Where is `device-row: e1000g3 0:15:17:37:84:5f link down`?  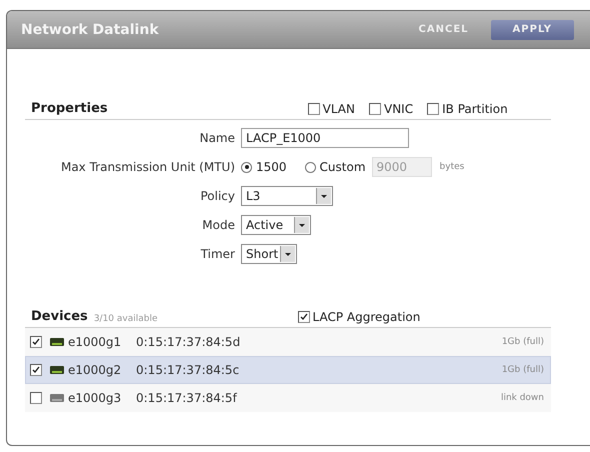
device-row: e1000g3 0:15:17:37:84:5f link down is located at coordinates (288, 398).